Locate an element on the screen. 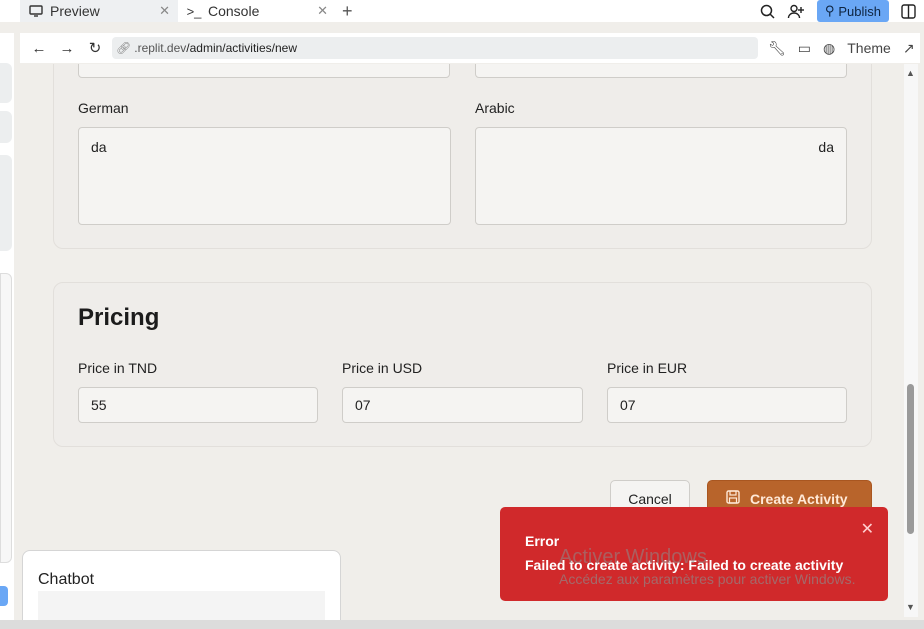 The image size is (924, 629). scroll-up-icon: ▲ is located at coordinates (910, 73).